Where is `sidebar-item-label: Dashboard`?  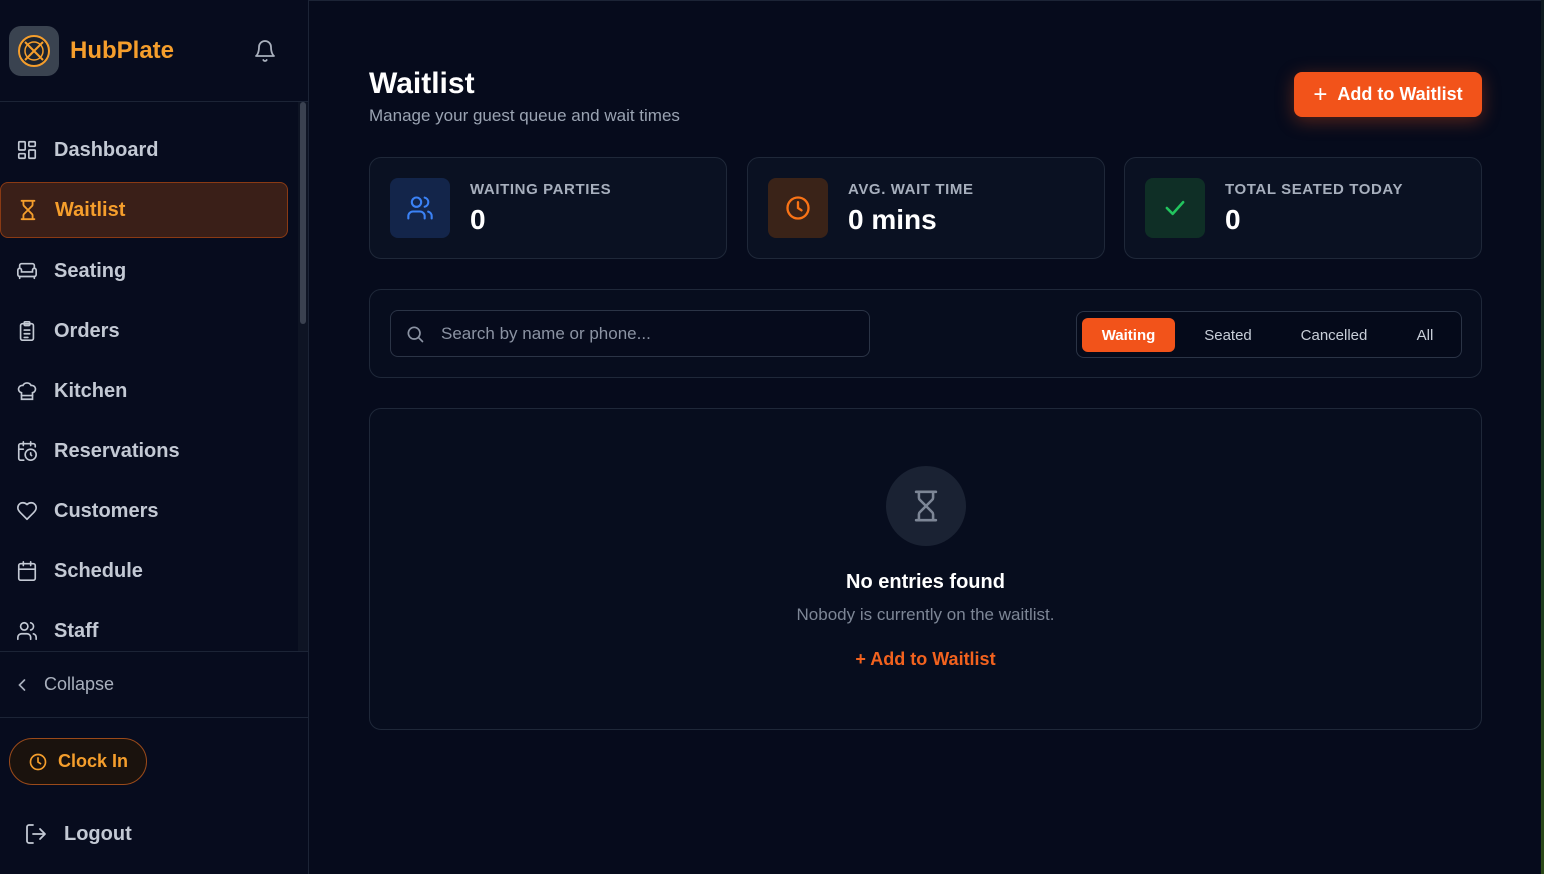 sidebar-item-label: Dashboard is located at coordinates (106, 149).